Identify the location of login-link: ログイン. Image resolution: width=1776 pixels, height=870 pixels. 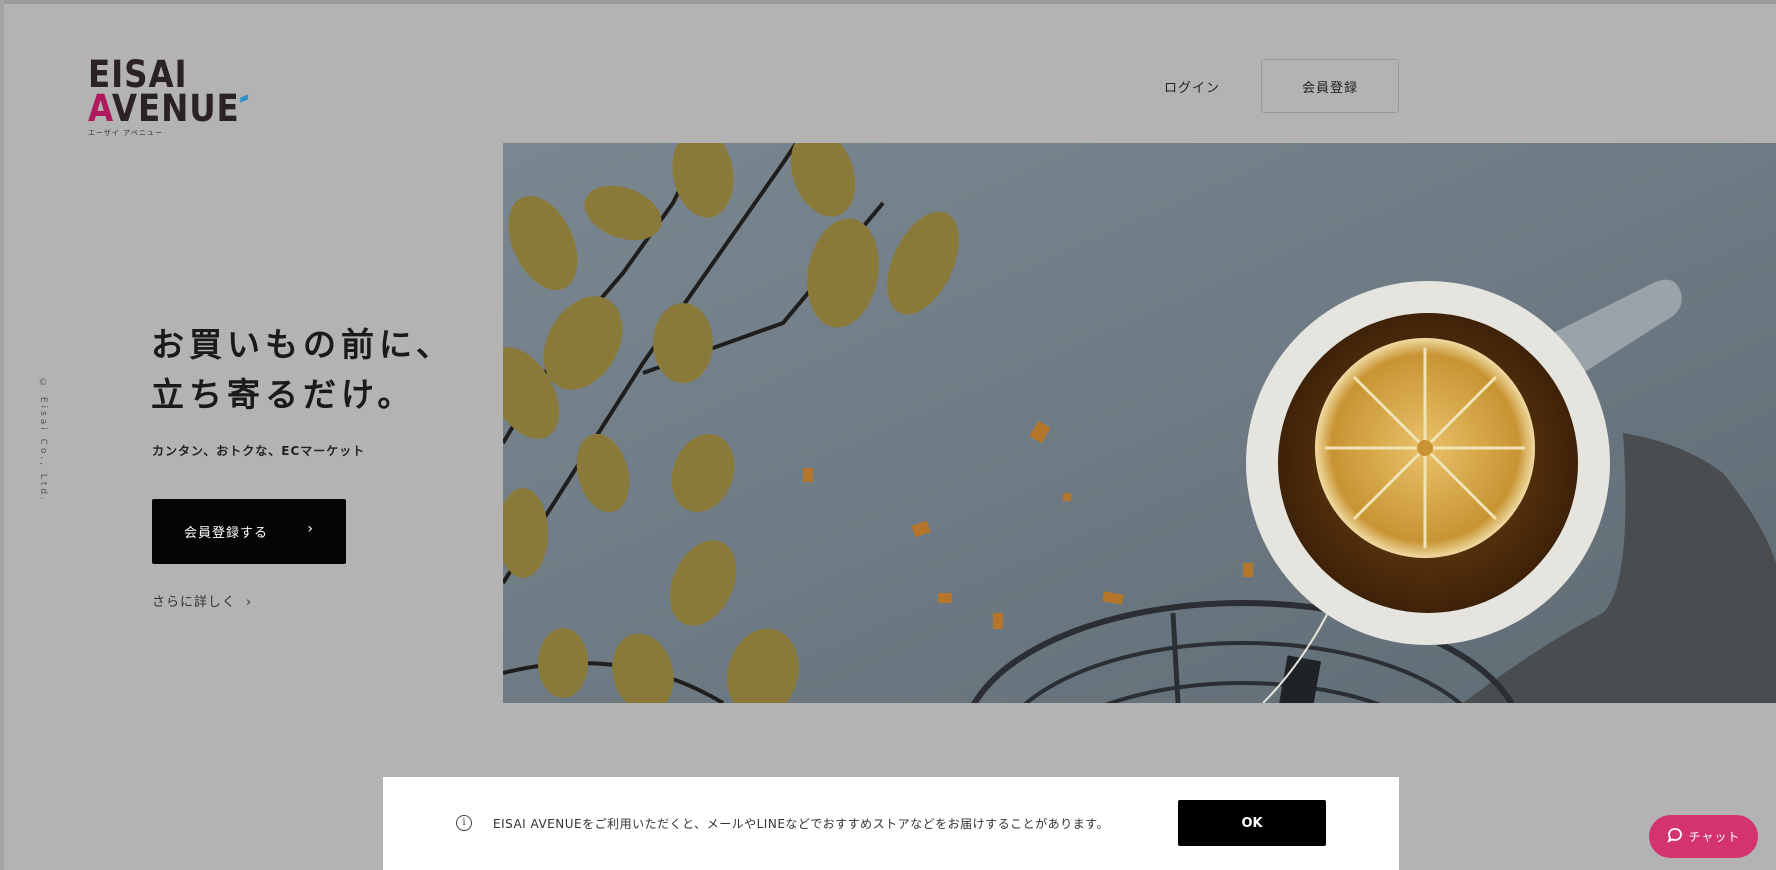
(1192, 86).